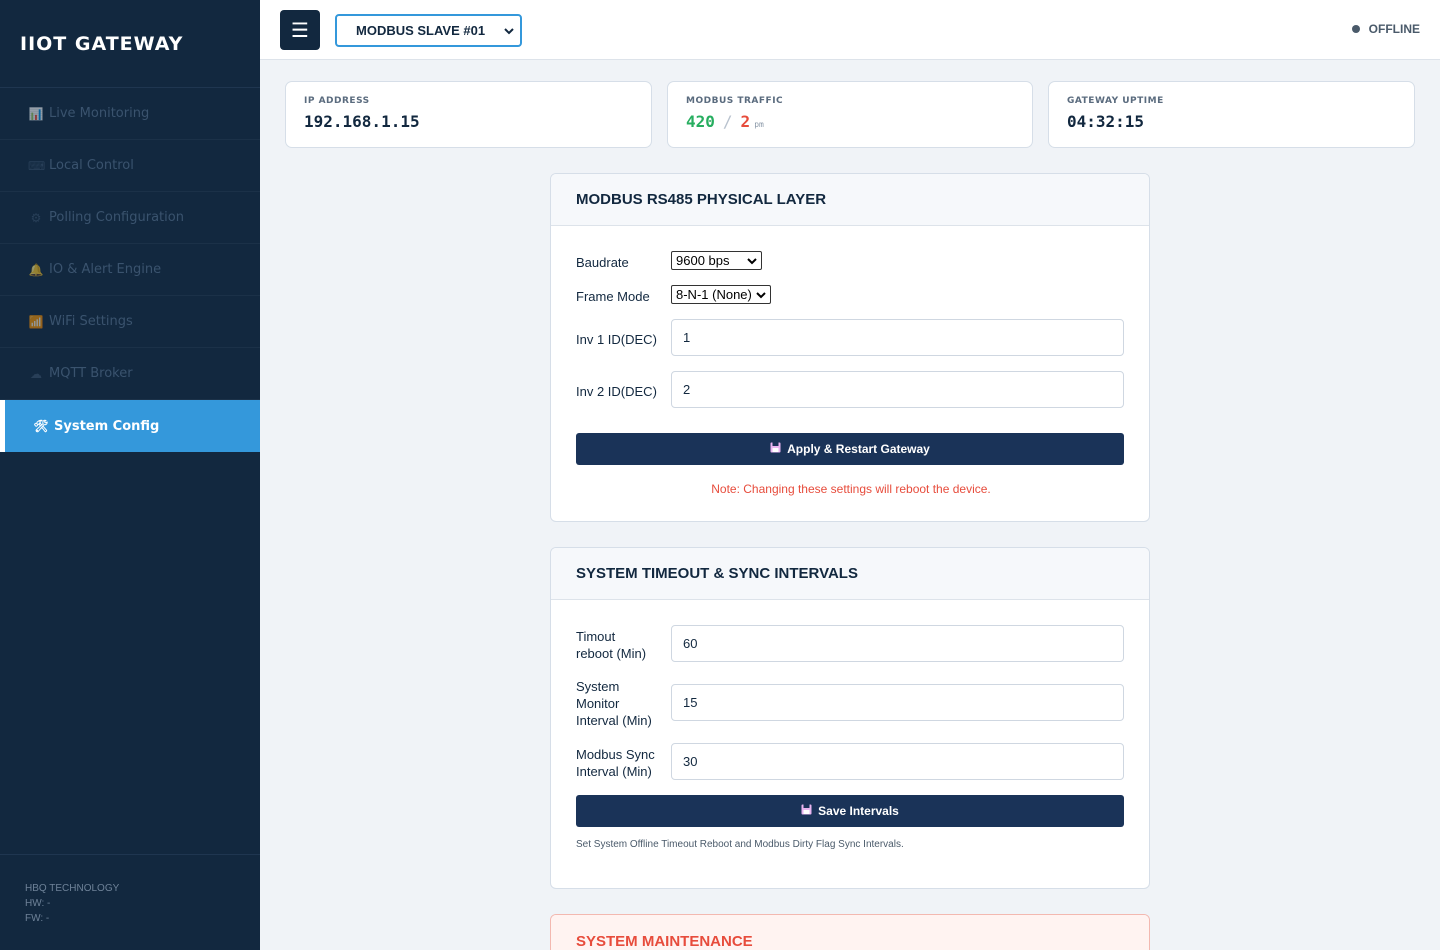 This screenshot has width=1440, height=950. Describe the element at coordinates (858, 811) in the screenshot. I see `save-intervals-label: Save Intervals` at that location.